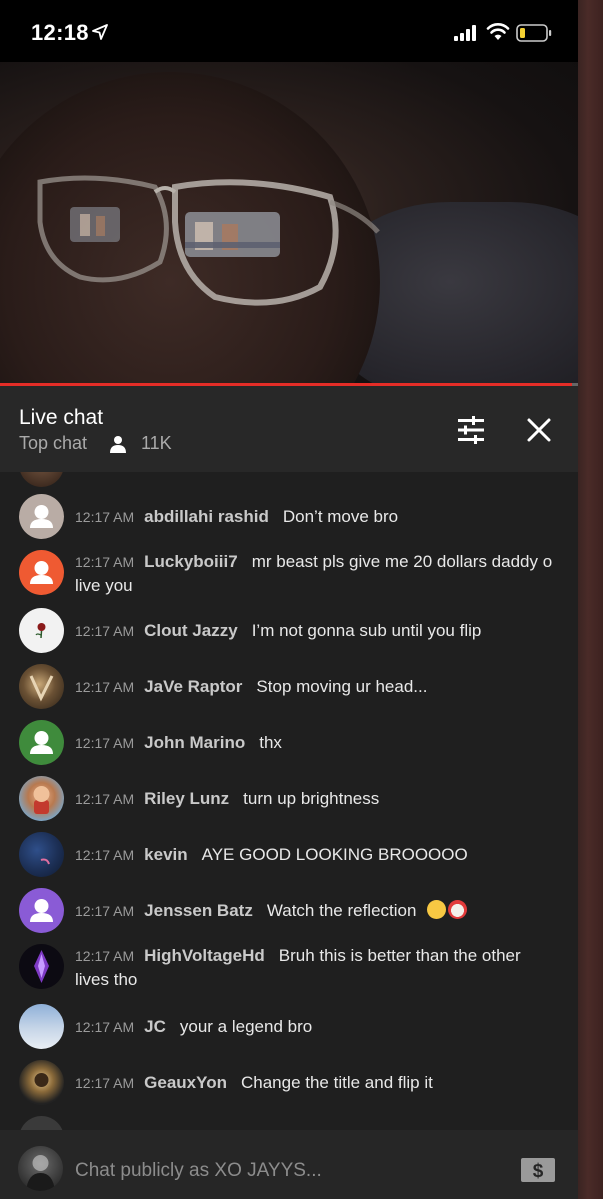  Describe the element at coordinates (465, 33) in the screenshot. I see `cellular-signal-icon` at that location.